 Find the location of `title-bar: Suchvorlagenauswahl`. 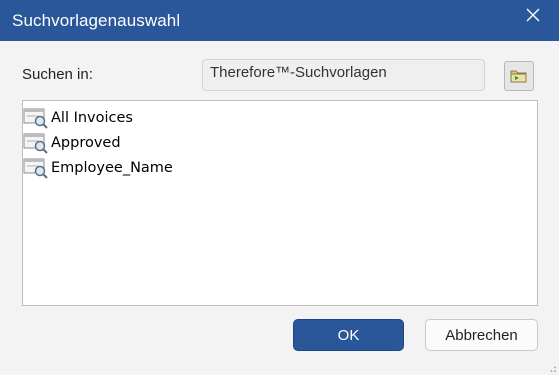

title-bar: Suchvorlagenauswahl is located at coordinates (279, 20).